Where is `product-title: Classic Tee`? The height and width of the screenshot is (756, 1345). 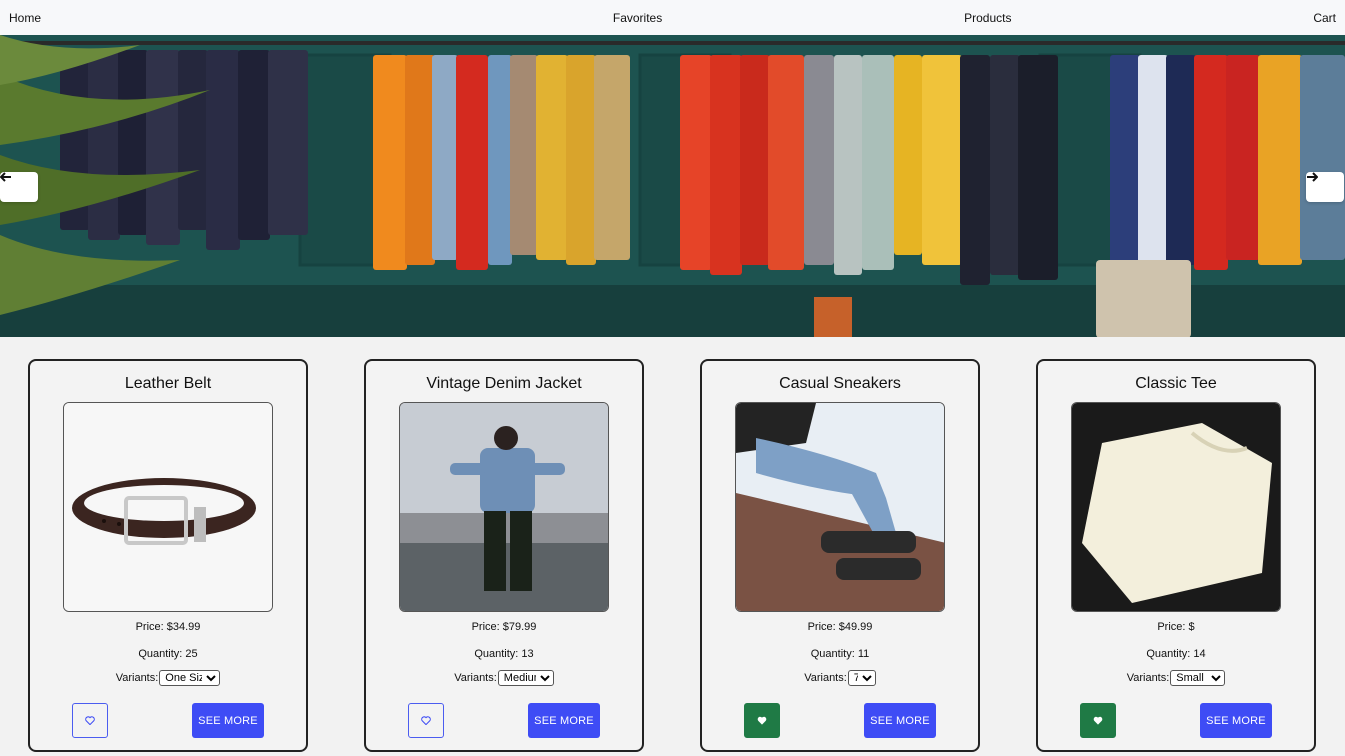
product-title: Classic Tee is located at coordinates (1176, 383).